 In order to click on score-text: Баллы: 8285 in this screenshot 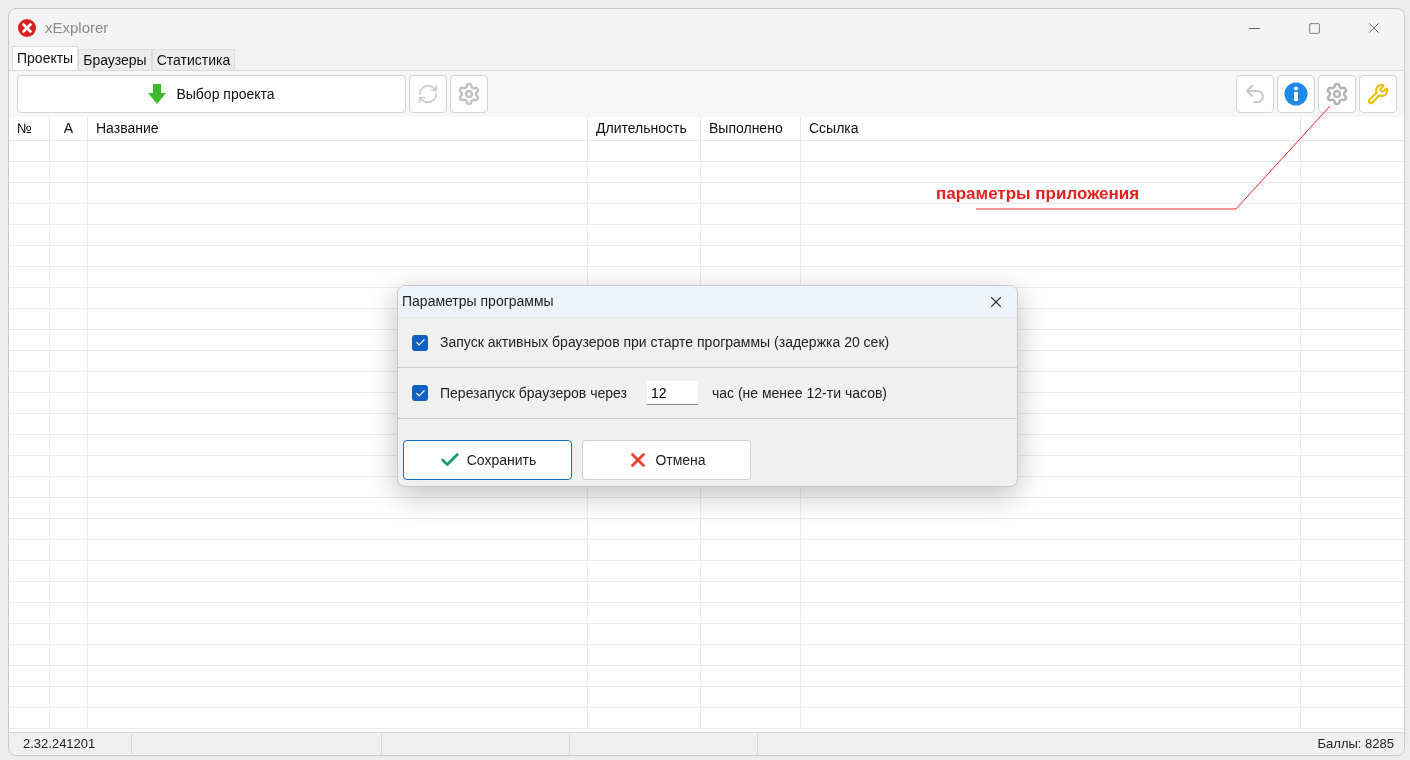, I will do `click(1356, 744)`.